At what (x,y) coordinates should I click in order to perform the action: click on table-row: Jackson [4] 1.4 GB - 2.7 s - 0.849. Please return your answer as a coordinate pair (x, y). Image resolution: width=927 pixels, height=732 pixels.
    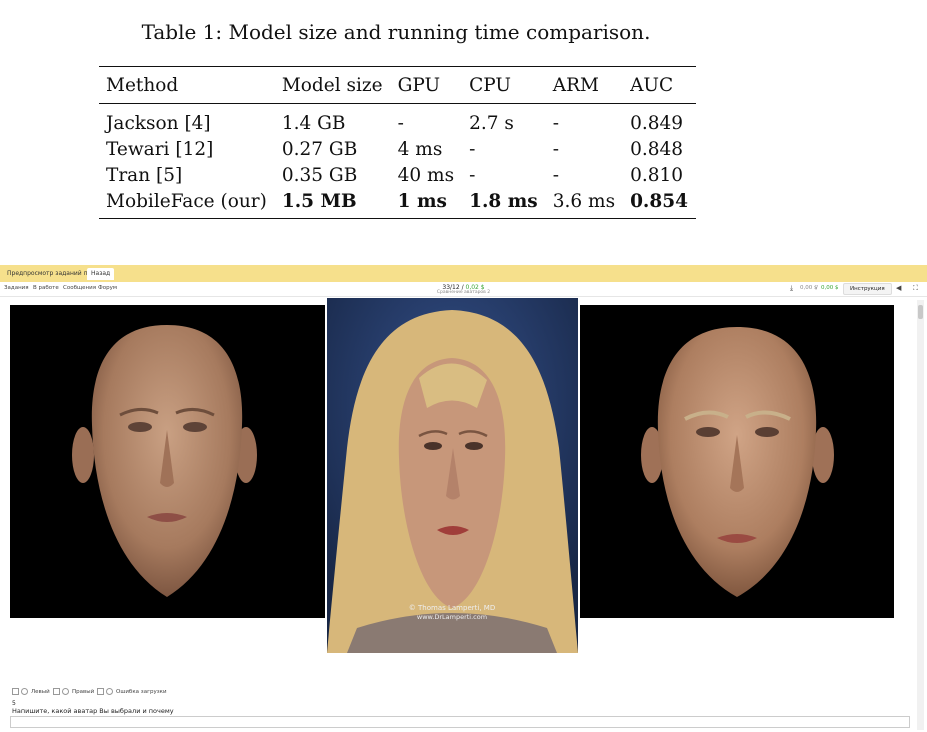
    Looking at the image, I should click on (397, 120).